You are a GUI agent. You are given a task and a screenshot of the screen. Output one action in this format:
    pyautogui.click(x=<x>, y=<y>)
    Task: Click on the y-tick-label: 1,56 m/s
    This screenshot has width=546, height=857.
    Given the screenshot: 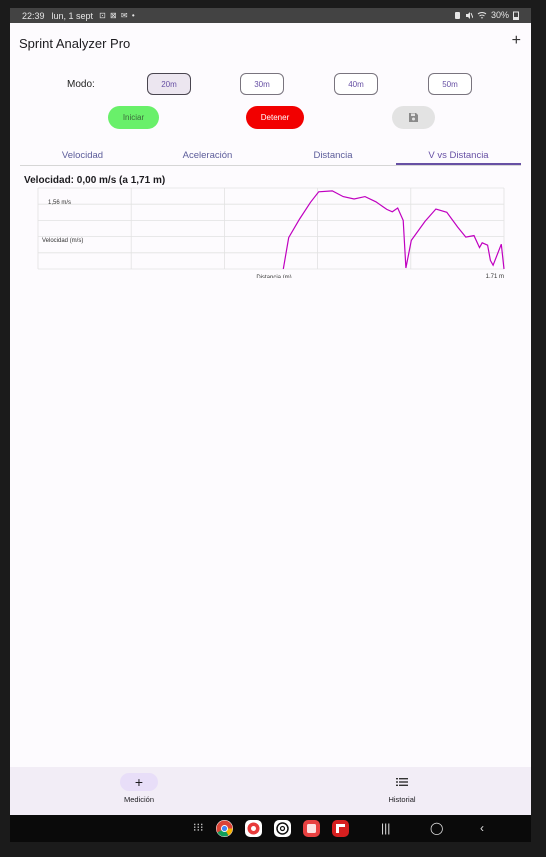 What is the action you would take?
    pyautogui.click(x=59, y=203)
    